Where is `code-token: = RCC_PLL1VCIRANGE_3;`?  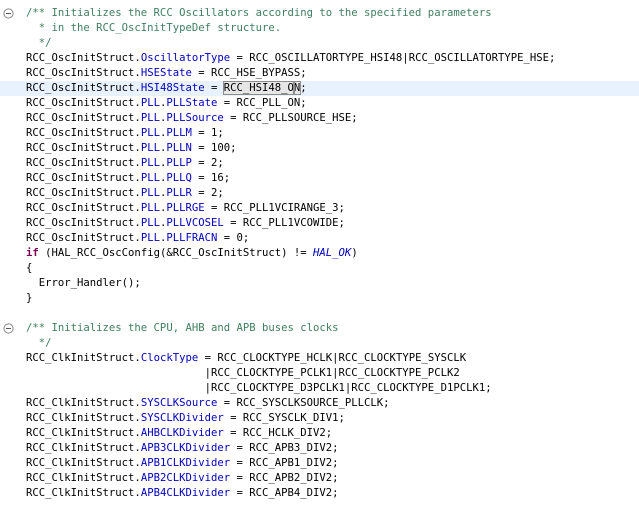
code-token: = RCC_PLL1VCIRANGE_3; is located at coordinates (274, 208).